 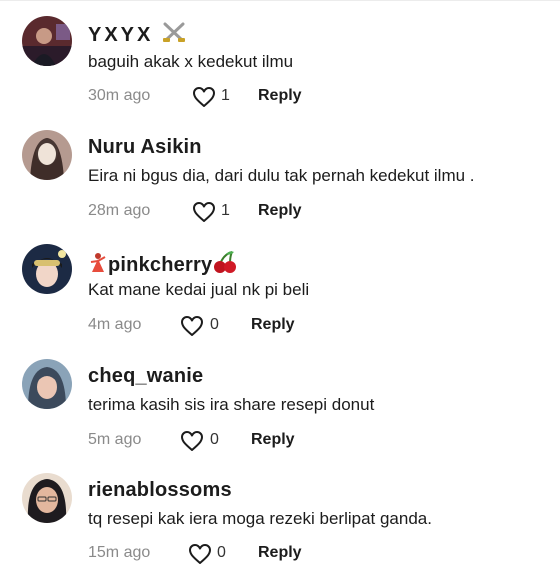 What do you see at coordinates (98, 266) in the screenshot?
I see `dancer-icon` at bounding box center [98, 266].